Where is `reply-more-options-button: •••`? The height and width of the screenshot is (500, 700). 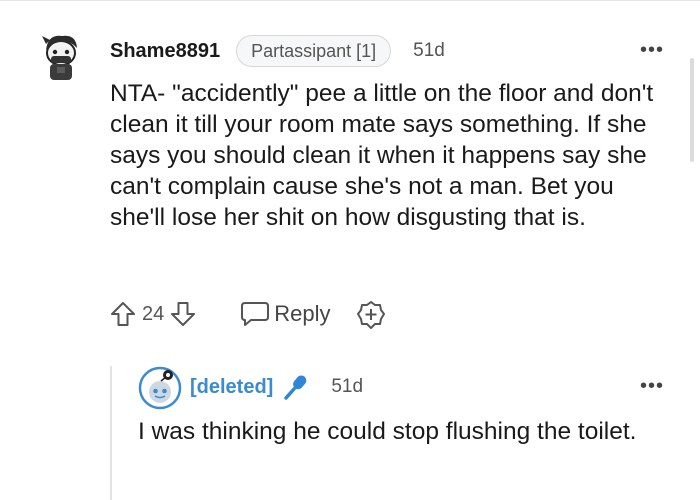 reply-more-options-button: ••• is located at coordinates (652, 386).